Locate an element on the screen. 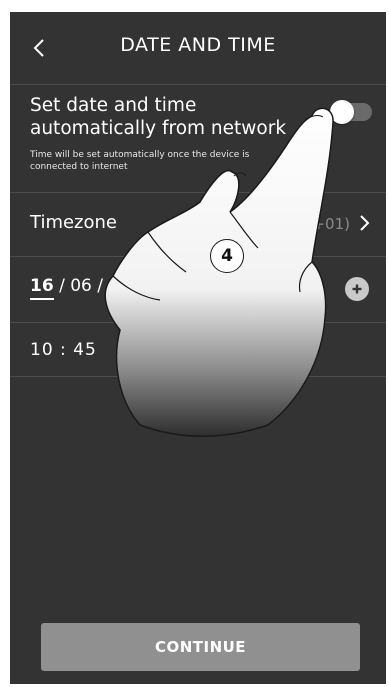 This screenshot has width=389, height=687. date-day-field: 16 is located at coordinates (42, 288).